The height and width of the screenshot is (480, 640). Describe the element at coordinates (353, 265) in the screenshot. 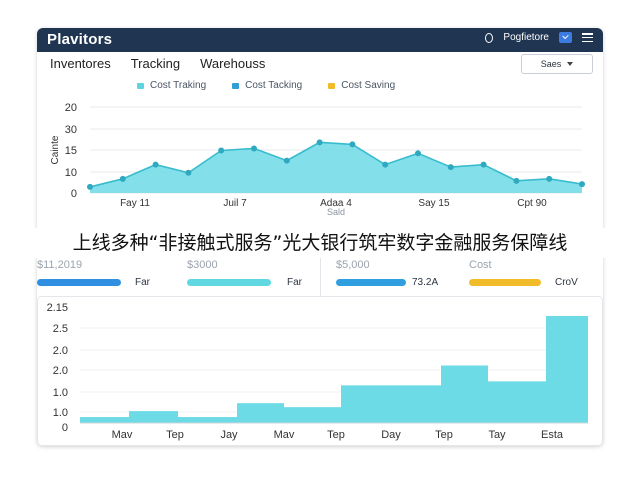

I see `stat-value: $5,000` at that location.